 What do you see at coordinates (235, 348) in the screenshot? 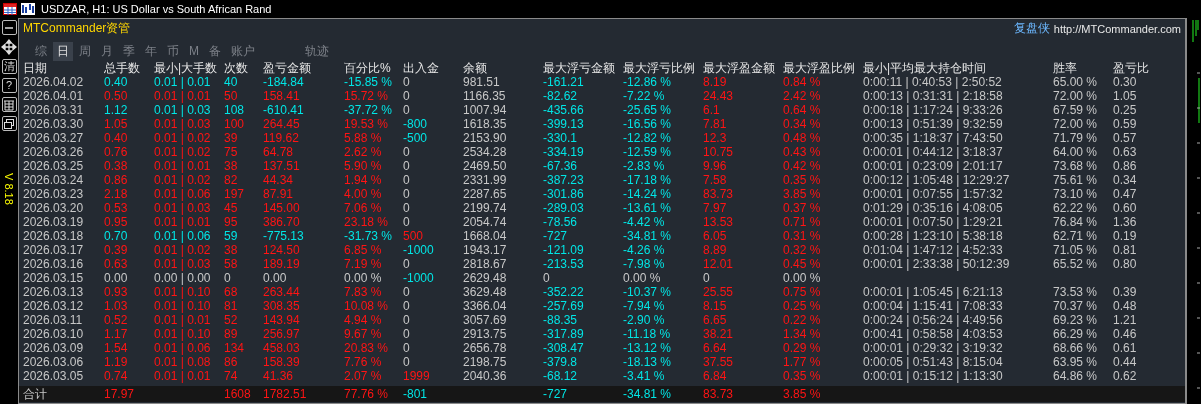
I see `table-cell-text: 134` at bounding box center [235, 348].